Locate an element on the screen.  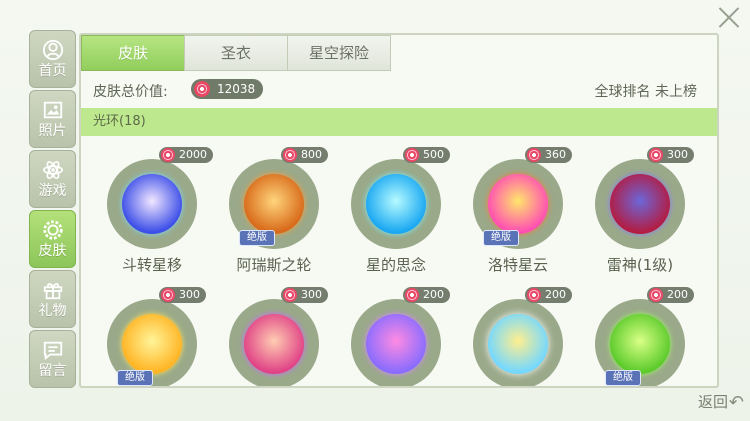
sidebar-item-home: 首页 is located at coordinates (52, 59).